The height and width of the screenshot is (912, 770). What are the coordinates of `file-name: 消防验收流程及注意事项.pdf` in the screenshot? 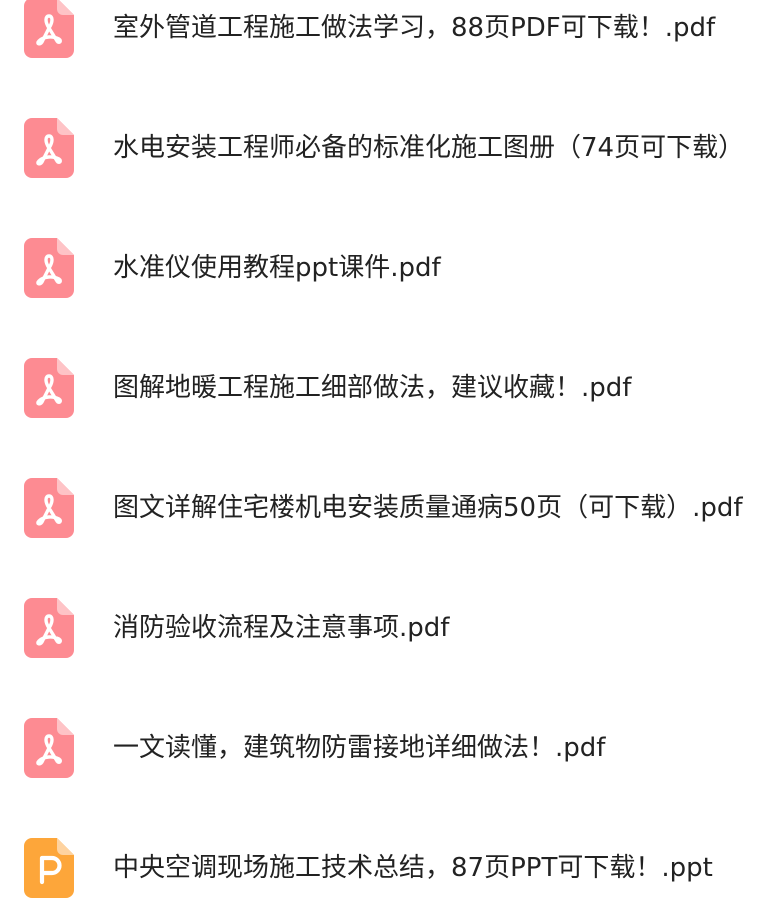 It's located at (281, 628).